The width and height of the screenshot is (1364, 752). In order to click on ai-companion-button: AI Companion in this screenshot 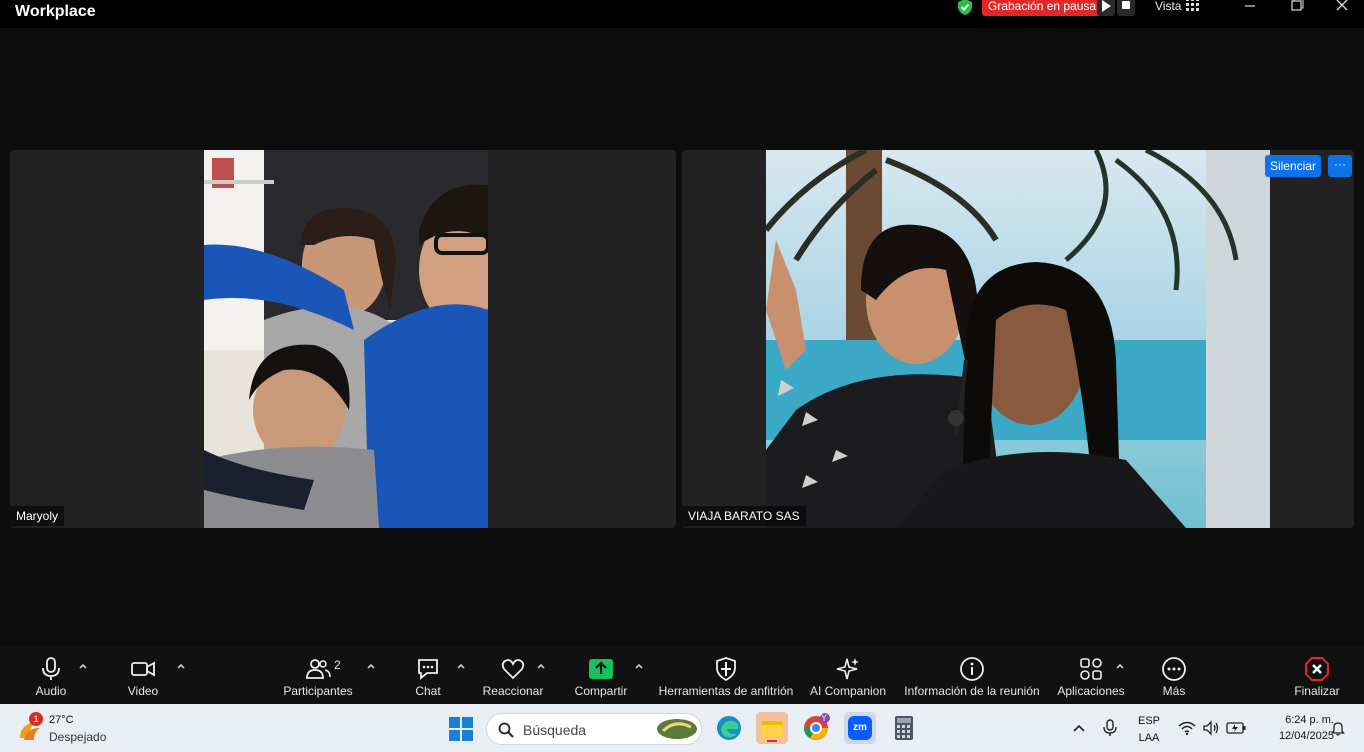, I will do `click(848, 675)`.